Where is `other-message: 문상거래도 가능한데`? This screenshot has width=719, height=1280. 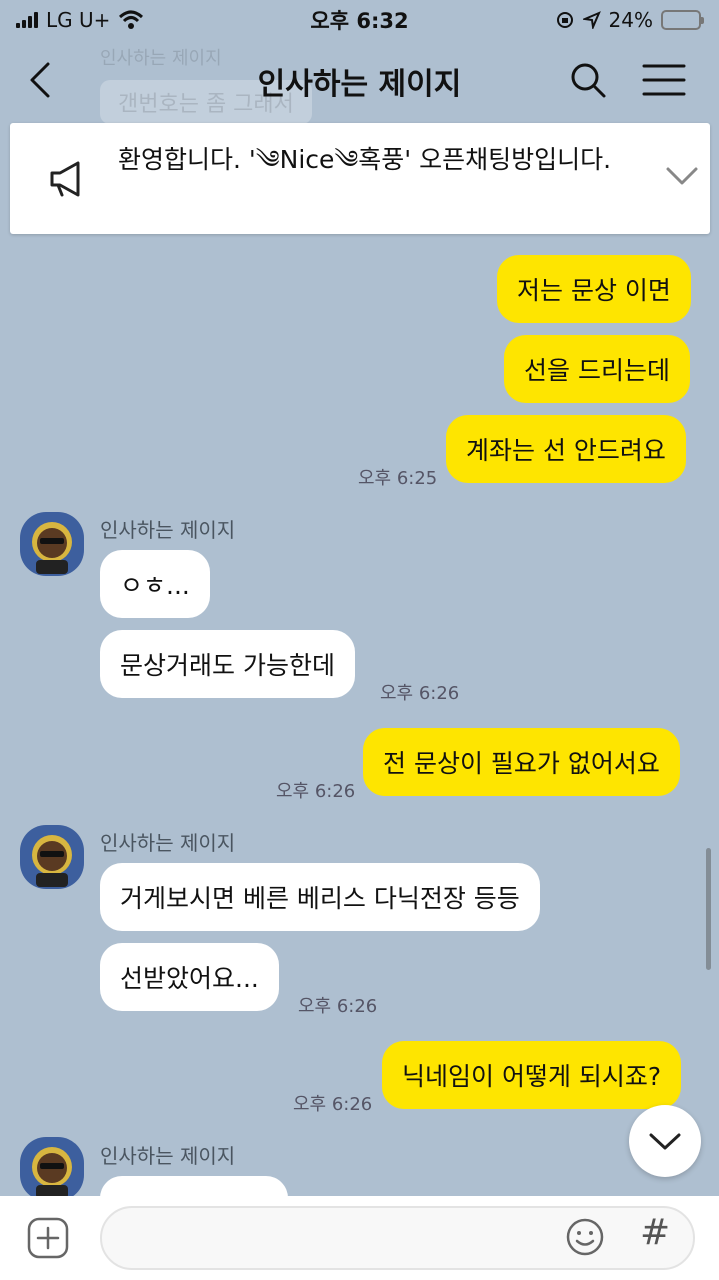 other-message: 문상거래도 가능한데 is located at coordinates (227, 664).